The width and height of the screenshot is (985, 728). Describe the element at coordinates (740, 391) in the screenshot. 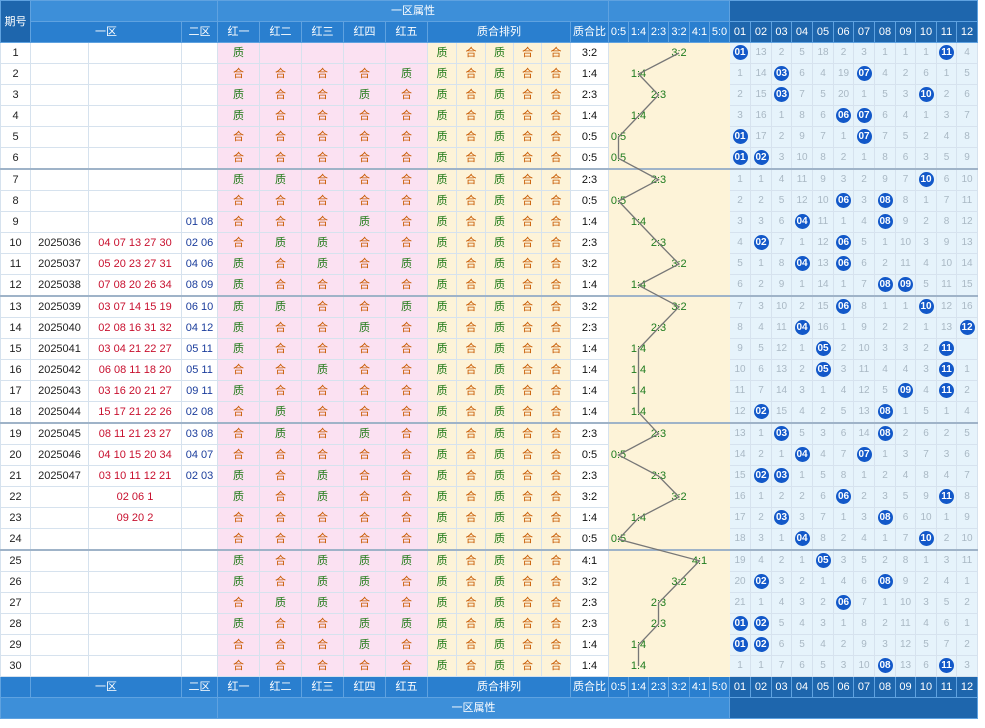

I see `miss-count: 11` at that location.